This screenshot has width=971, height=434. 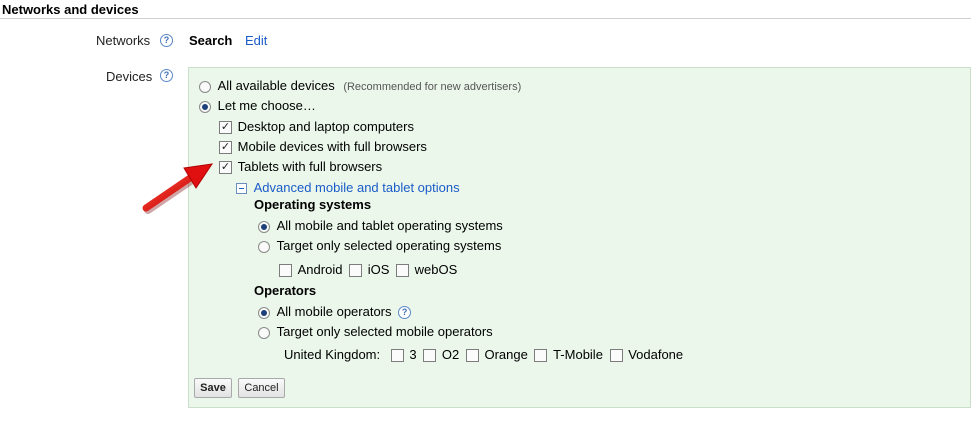 I want to click on let-me-choose-radio, so click(x=205, y=106).